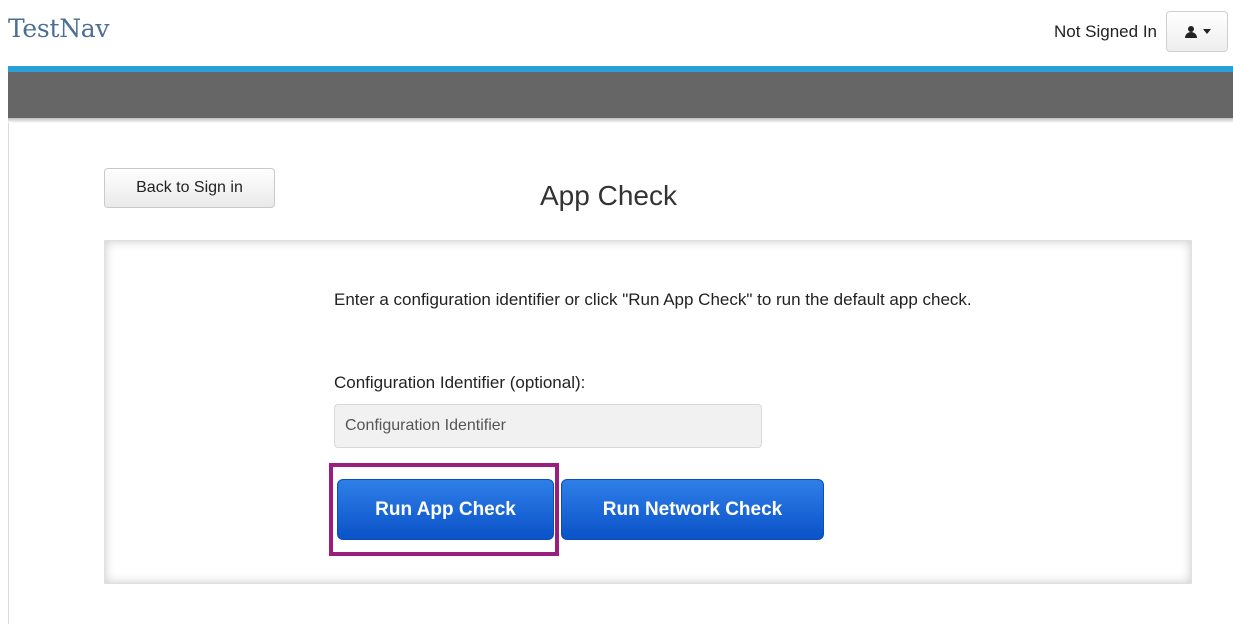 The image size is (1233, 624). Describe the element at coordinates (1105, 31) in the screenshot. I see `signin-status: Not Signed In` at that location.